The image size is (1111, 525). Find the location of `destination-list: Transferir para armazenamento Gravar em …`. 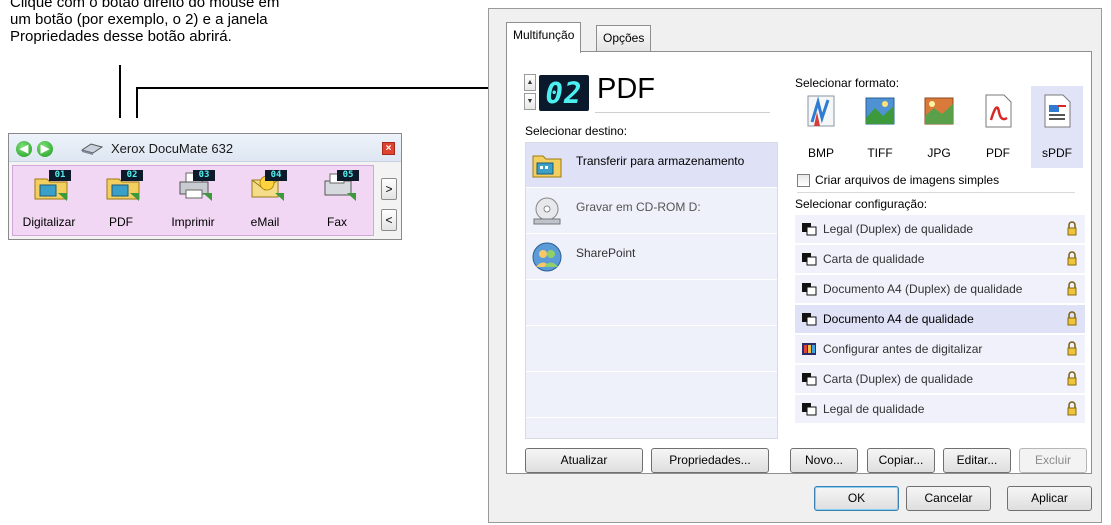

destination-list: Transferir para armazenamento Gravar em … is located at coordinates (651, 290).